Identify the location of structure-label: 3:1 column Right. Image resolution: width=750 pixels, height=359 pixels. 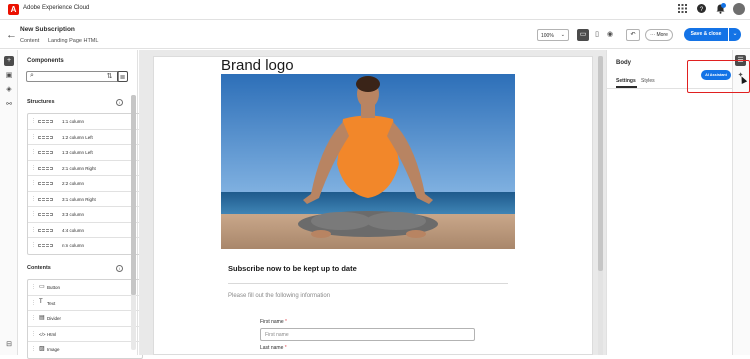
(79, 199).